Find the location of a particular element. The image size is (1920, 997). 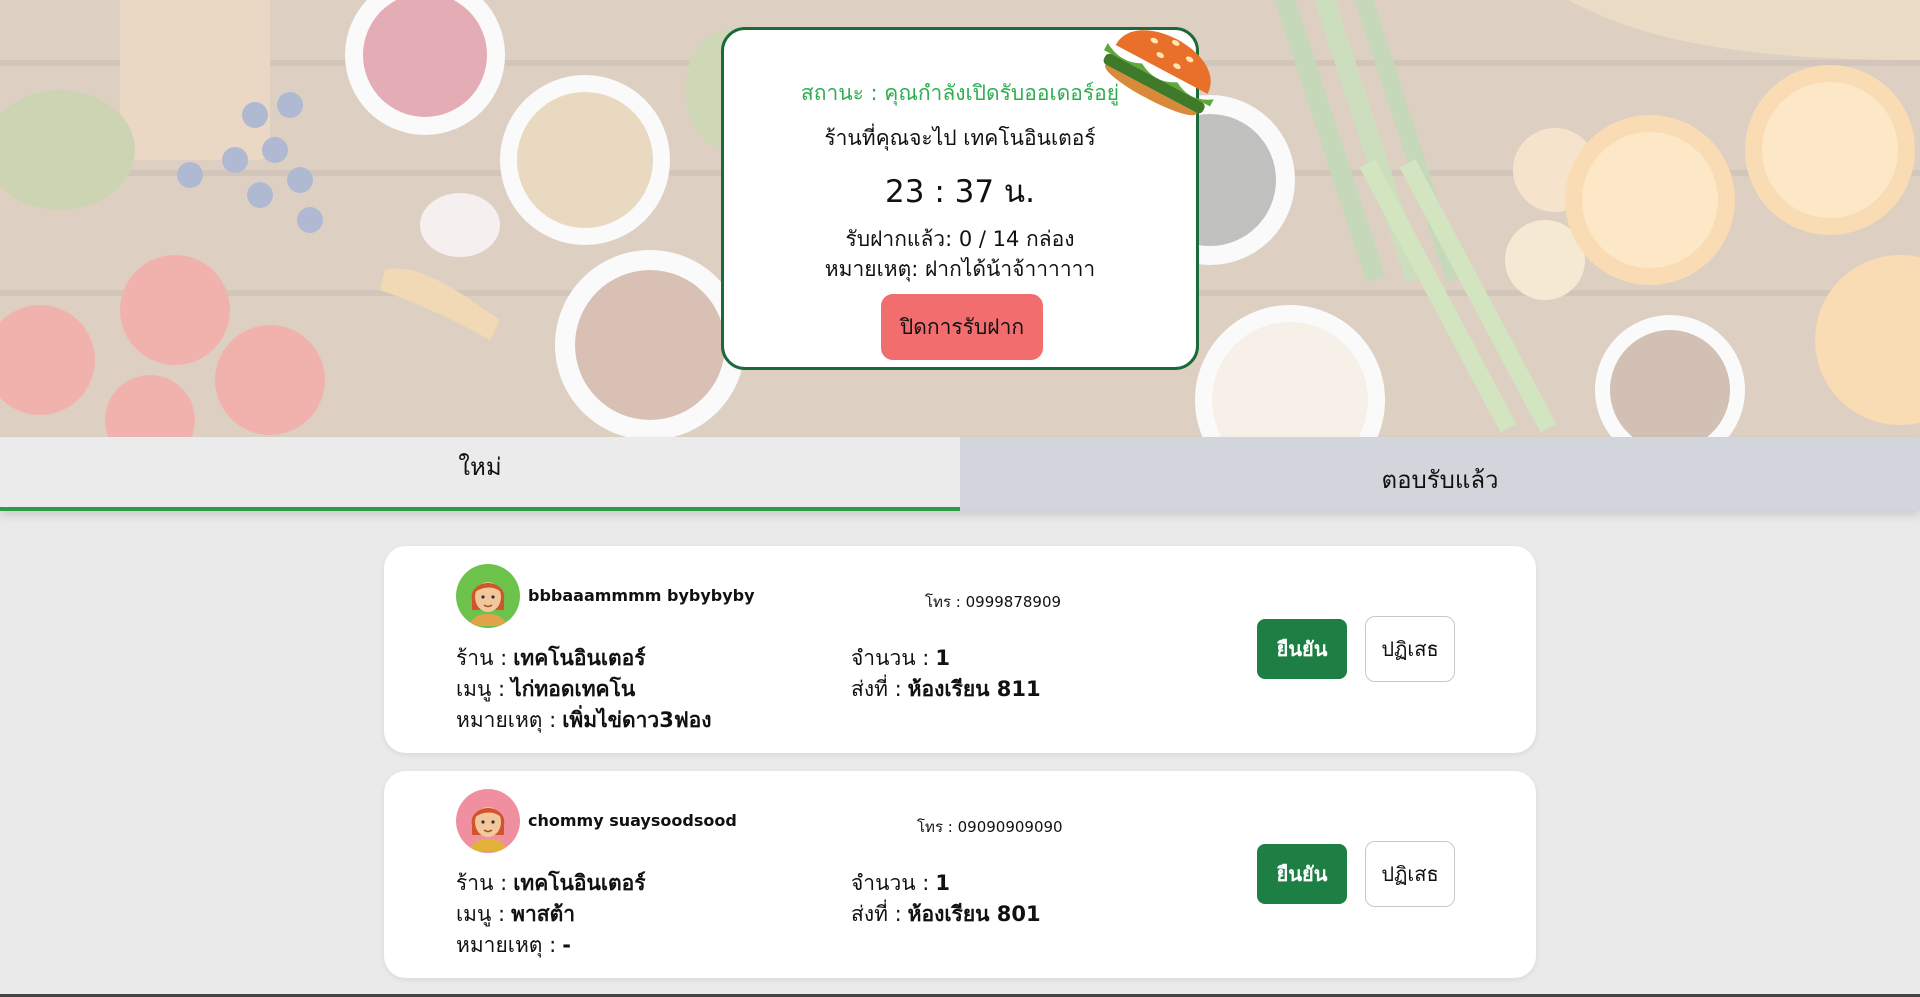

deliver-to-field: ส่งที่ : ห้องเรียน 801 is located at coordinates (946, 914).